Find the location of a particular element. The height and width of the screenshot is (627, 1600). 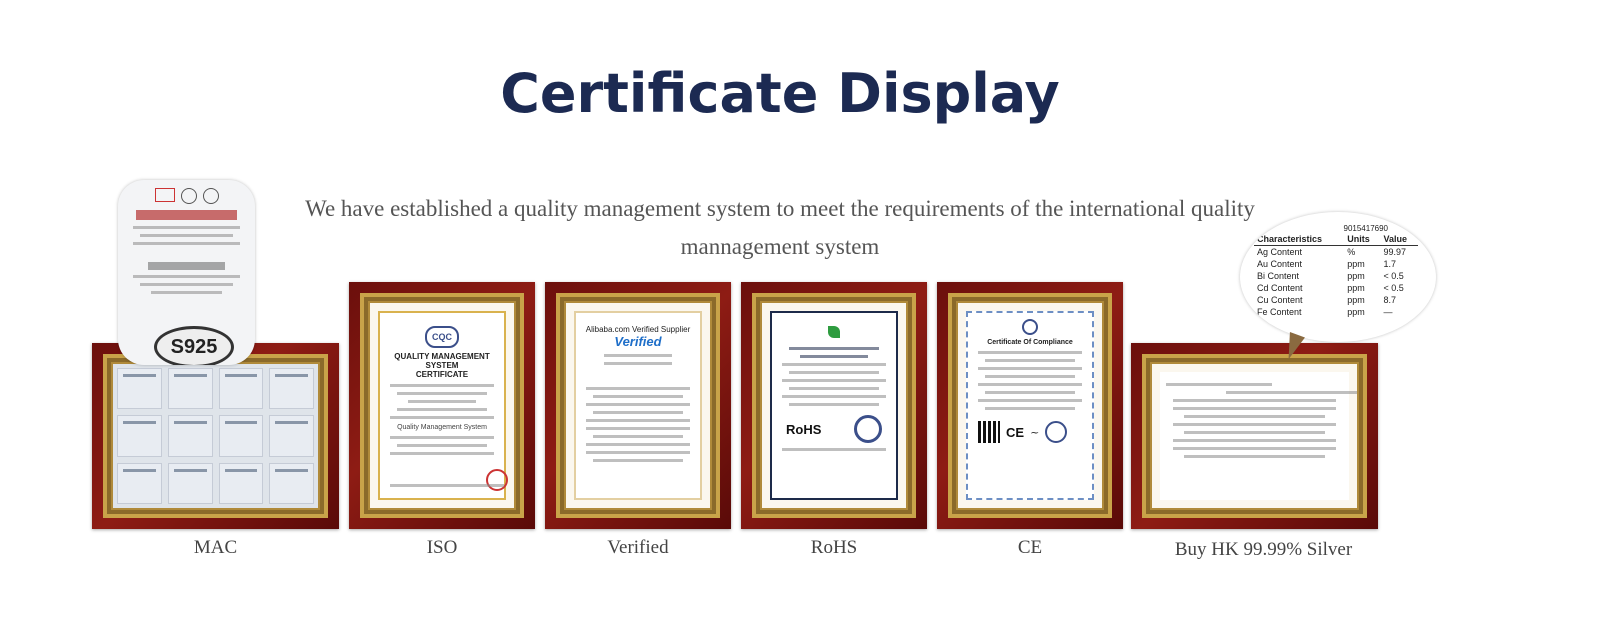

silver-report-document is located at coordinates (1258, 436).